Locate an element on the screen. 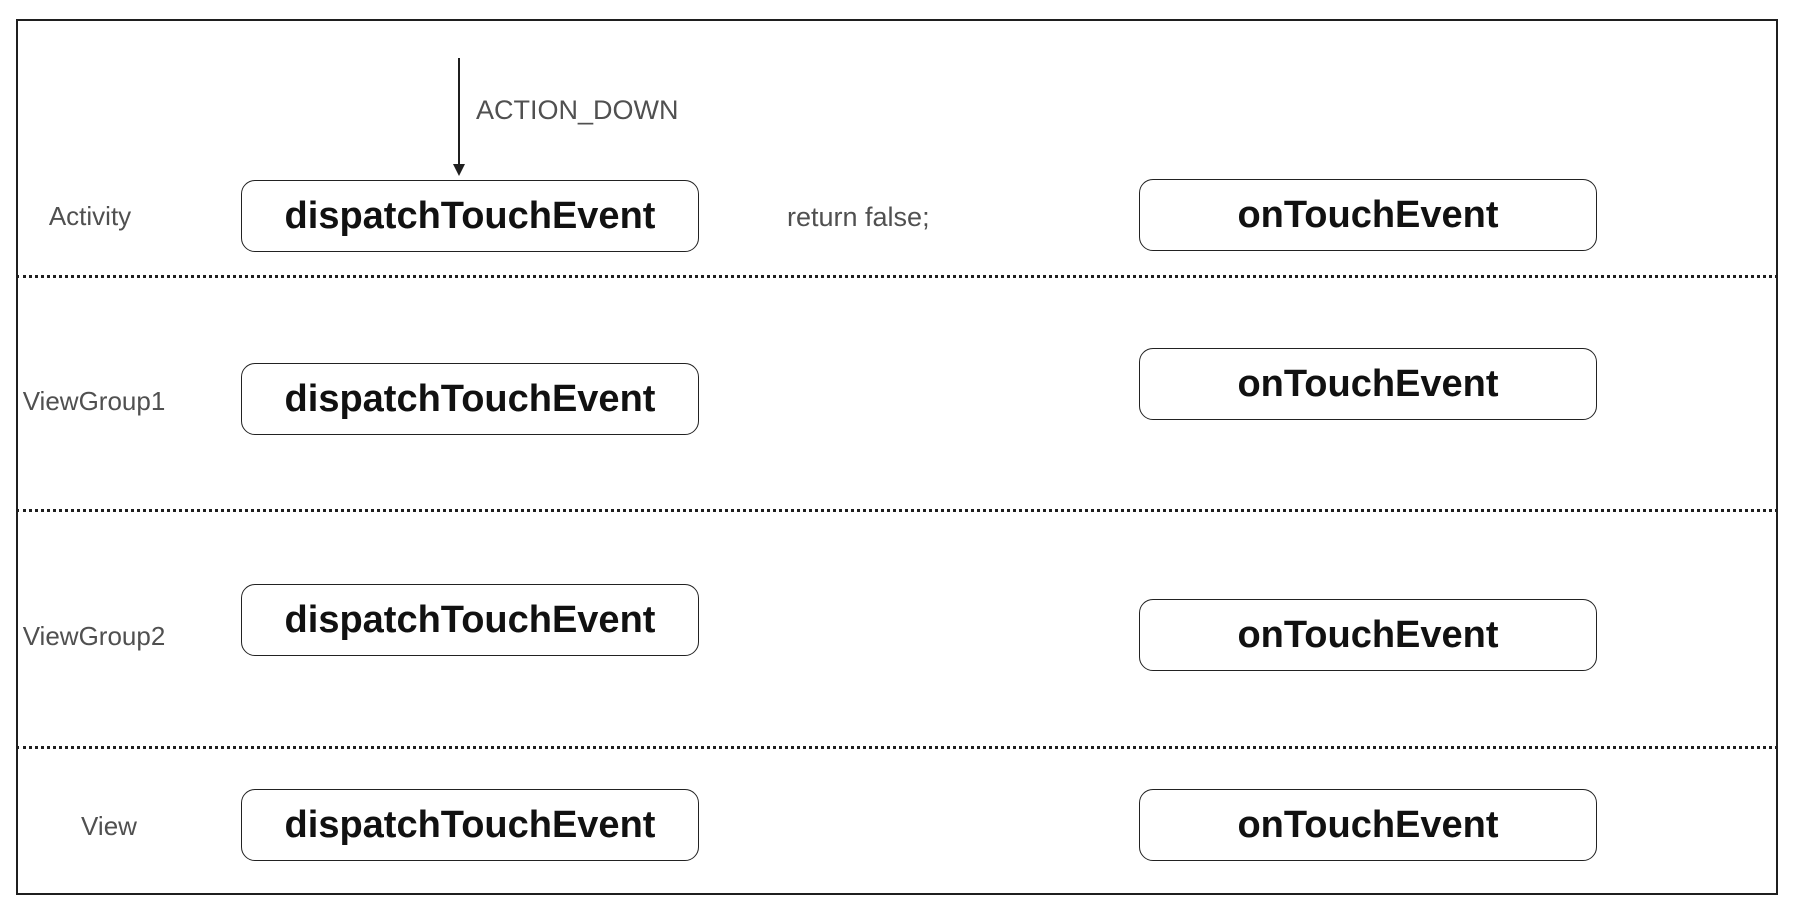 The image size is (1796, 912). view-on-touch-event-box: onTouchEvent is located at coordinates (1368, 825).